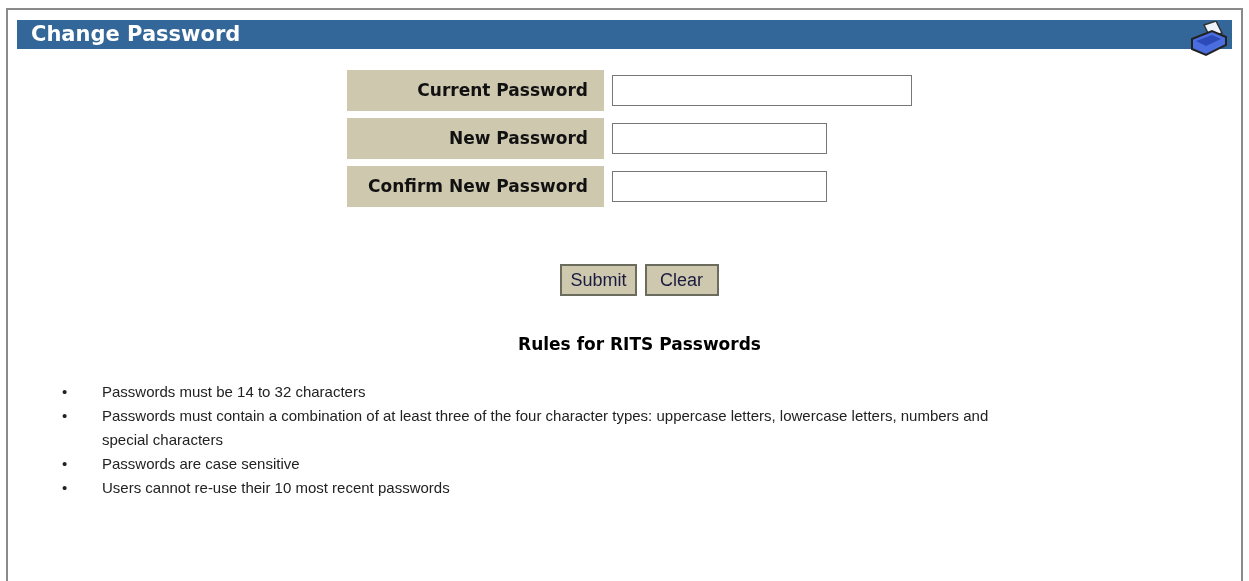  I want to click on rule-text: Users cannot re-use their 10 most recent passwords, so click(276, 487).